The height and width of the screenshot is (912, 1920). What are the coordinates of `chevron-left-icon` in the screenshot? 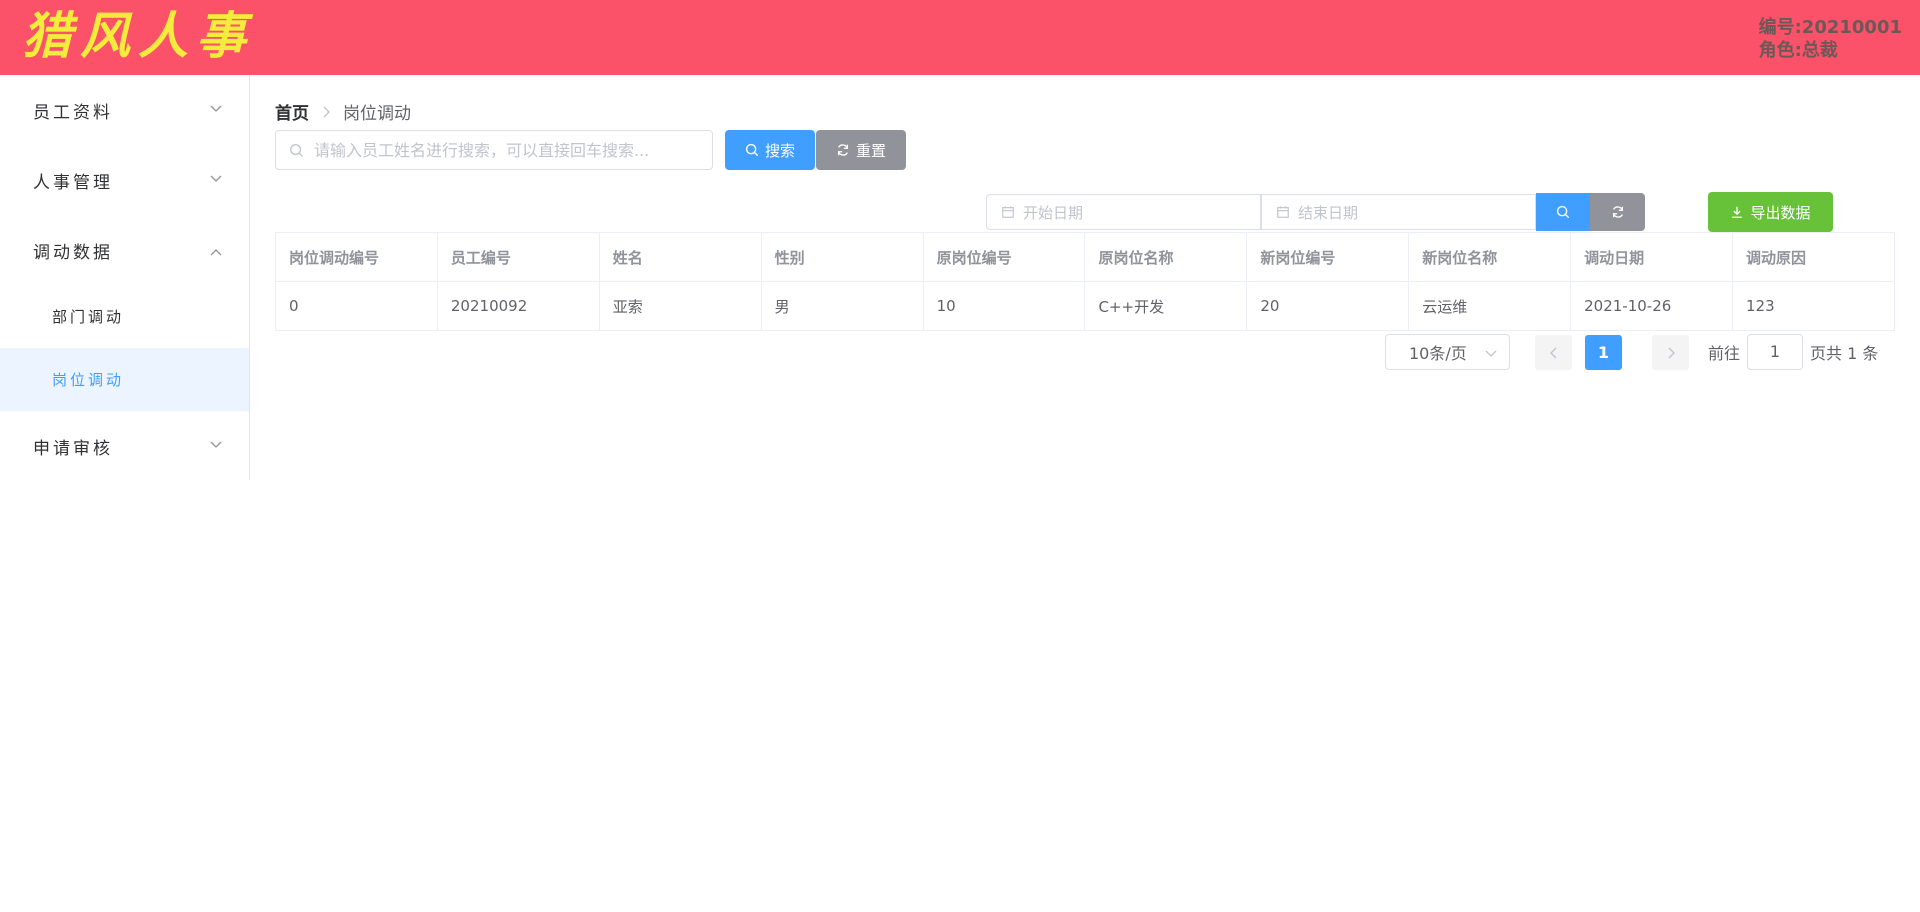 It's located at (1552, 352).